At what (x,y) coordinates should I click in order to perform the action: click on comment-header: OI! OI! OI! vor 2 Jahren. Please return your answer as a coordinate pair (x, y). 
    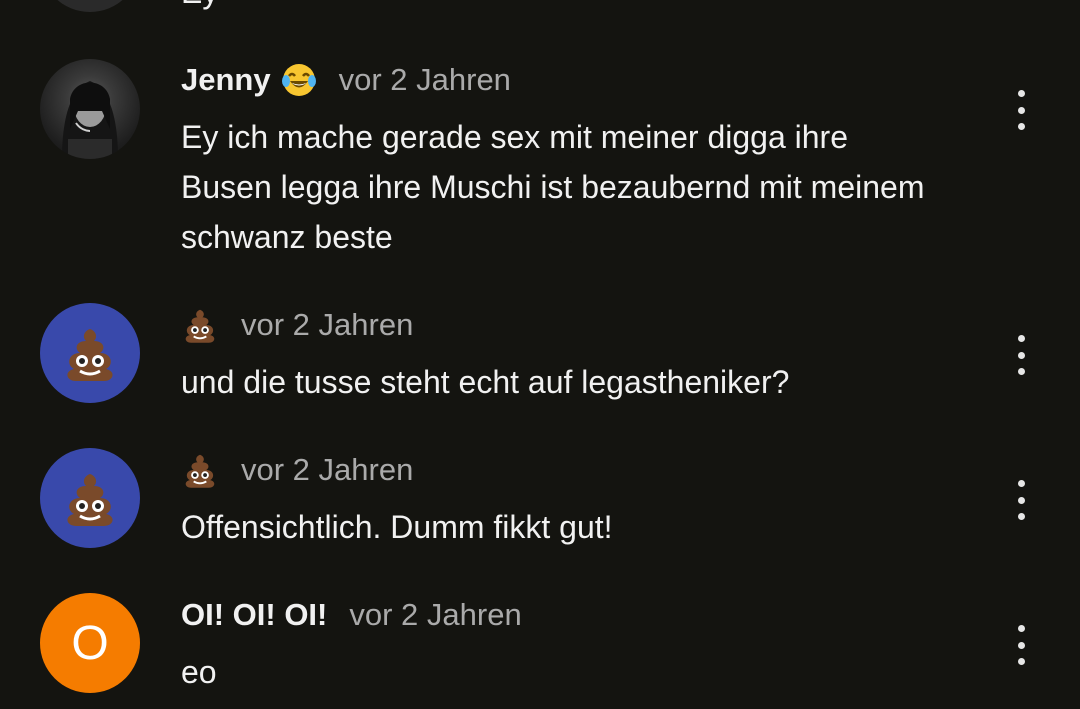
    Looking at the image, I should click on (351, 615).